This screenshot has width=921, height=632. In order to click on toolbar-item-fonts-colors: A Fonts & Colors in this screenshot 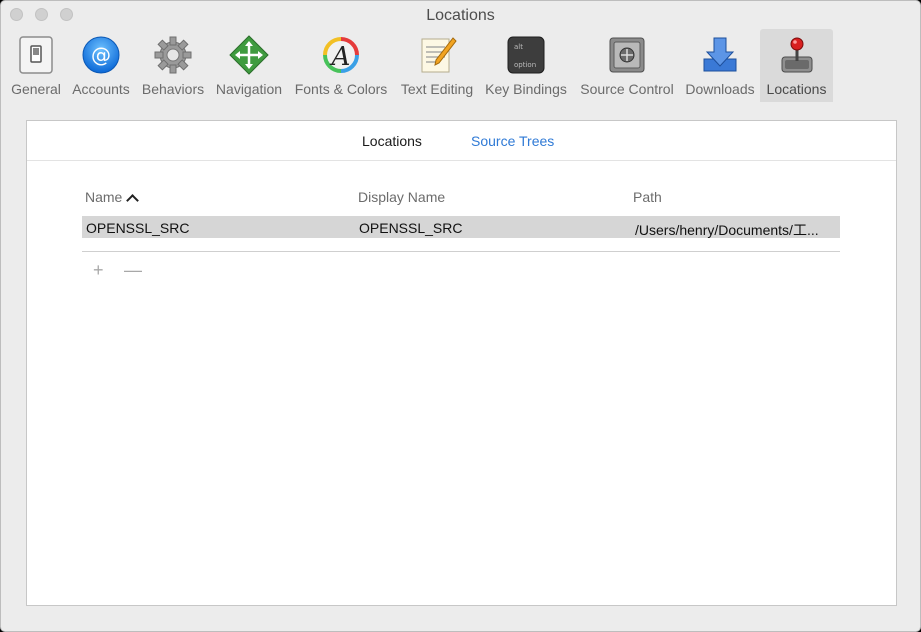, I will do `click(341, 65)`.